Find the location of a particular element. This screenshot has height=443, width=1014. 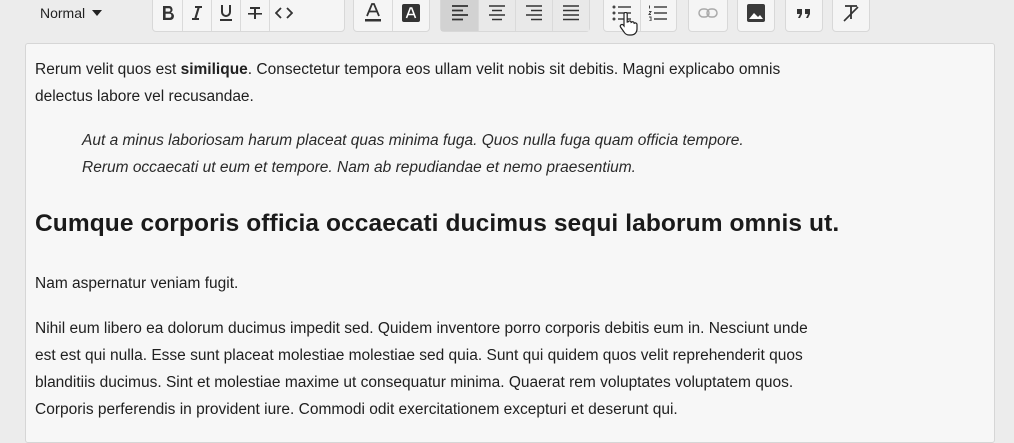

align-left-icon is located at coordinates (459, 13).